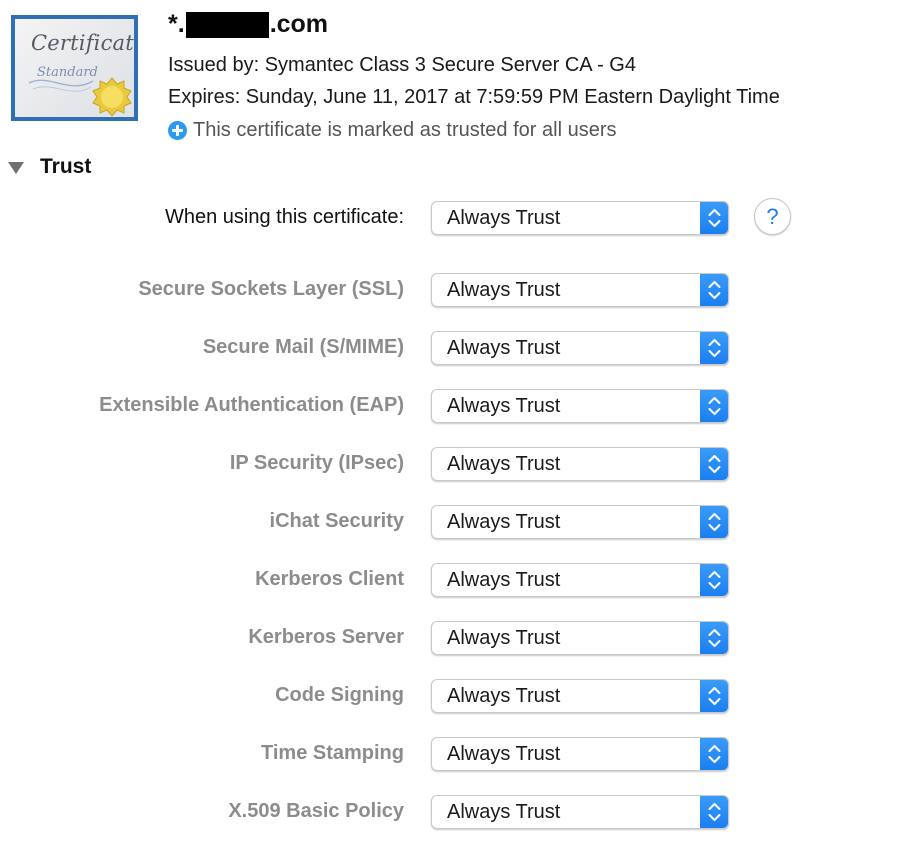 The image size is (908, 860). Describe the element at coordinates (580, 522) in the screenshot. I see `policy-popup-ichat: Always Trust` at that location.